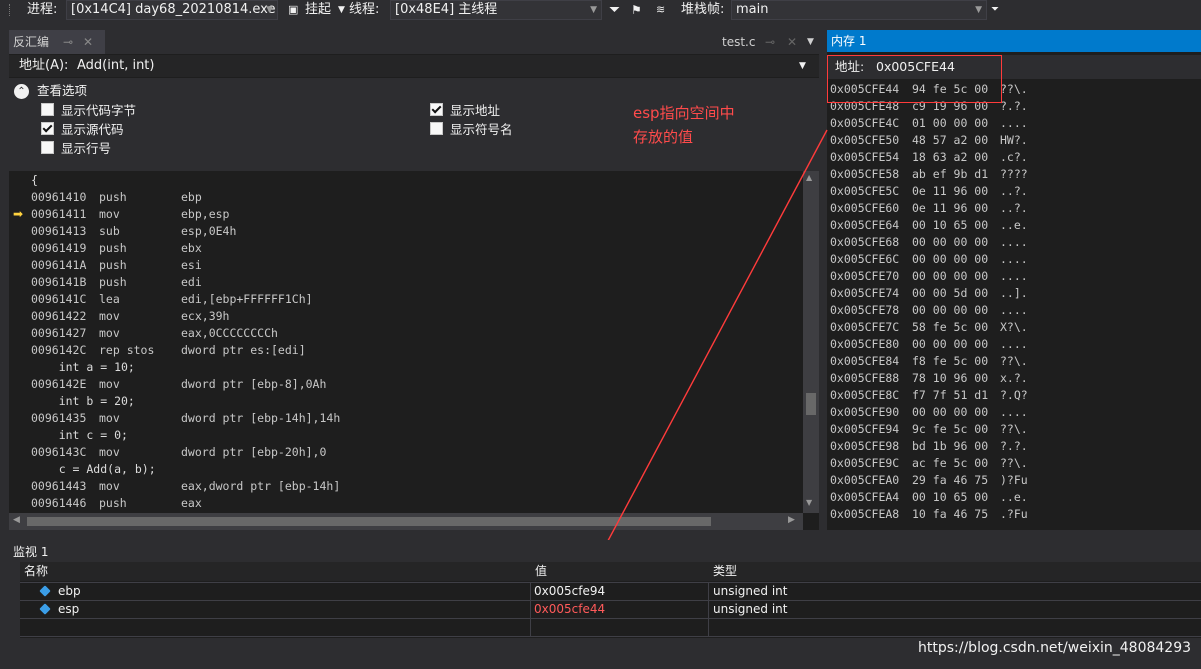 The height and width of the screenshot is (669, 1201). Describe the element at coordinates (59, 452) in the screenshot. I see `asm-address: 0096143C` at that location.